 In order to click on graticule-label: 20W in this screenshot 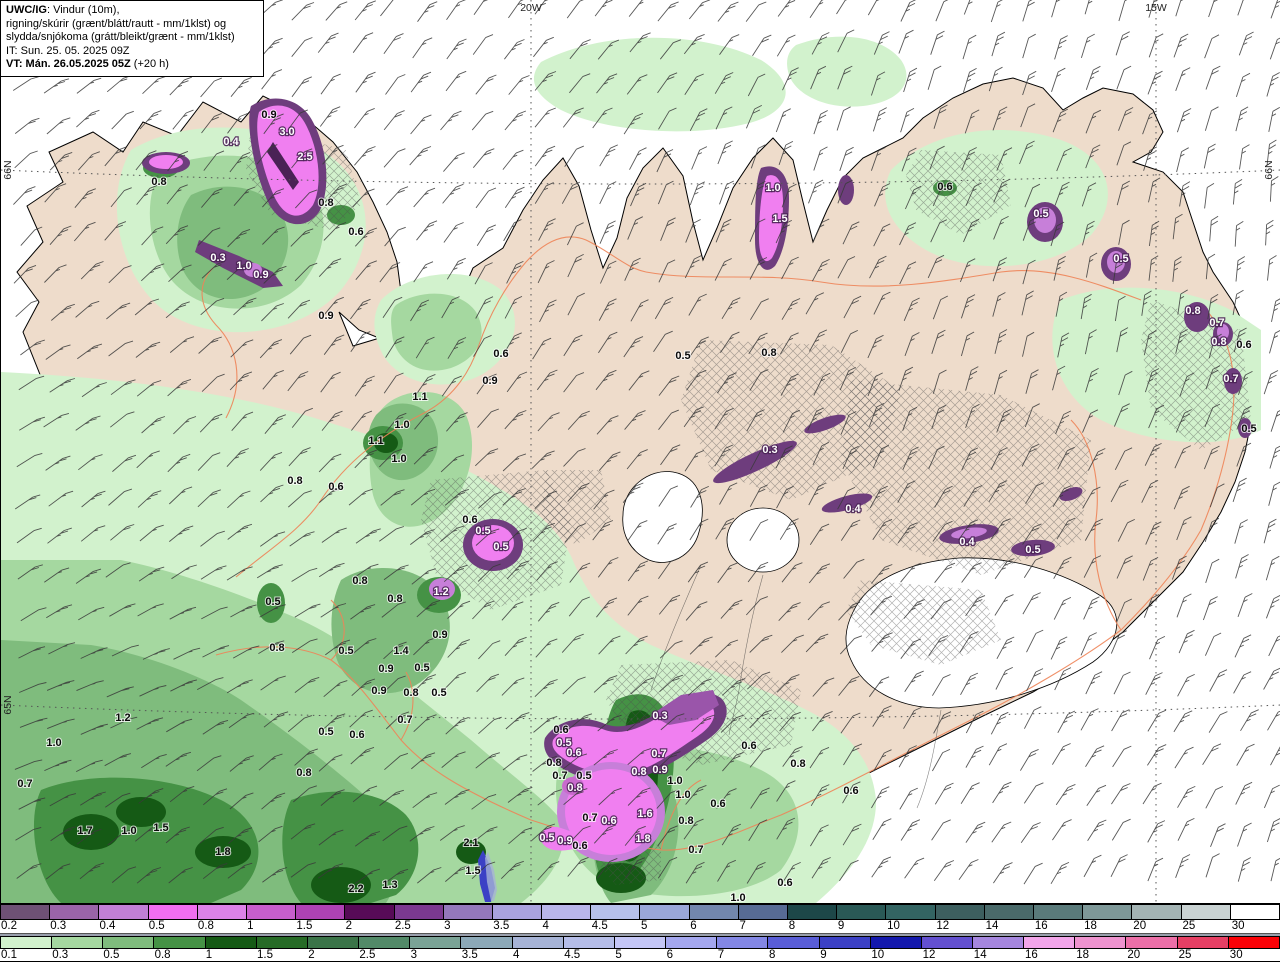, I will do `click(531, 8)`.